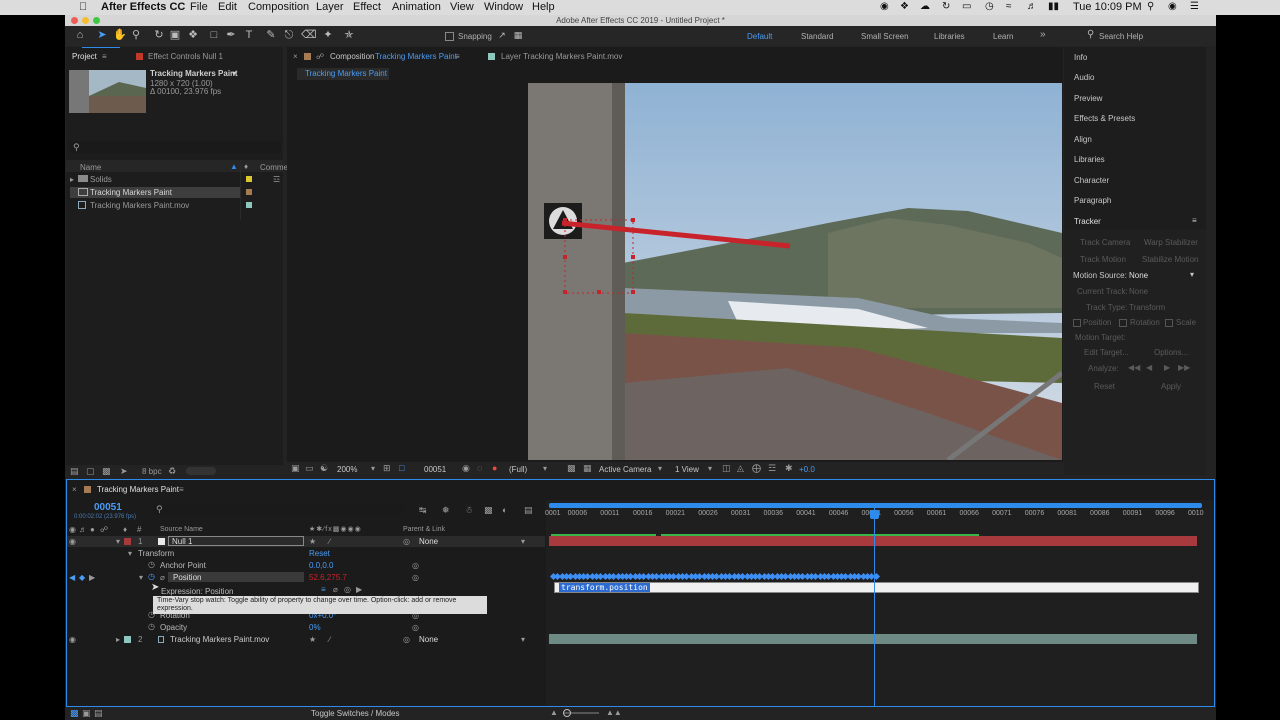 The height and width of the screenshot is (720, 1280). I want to click on column-parent-link: Parent & Link, so click(424, 529).